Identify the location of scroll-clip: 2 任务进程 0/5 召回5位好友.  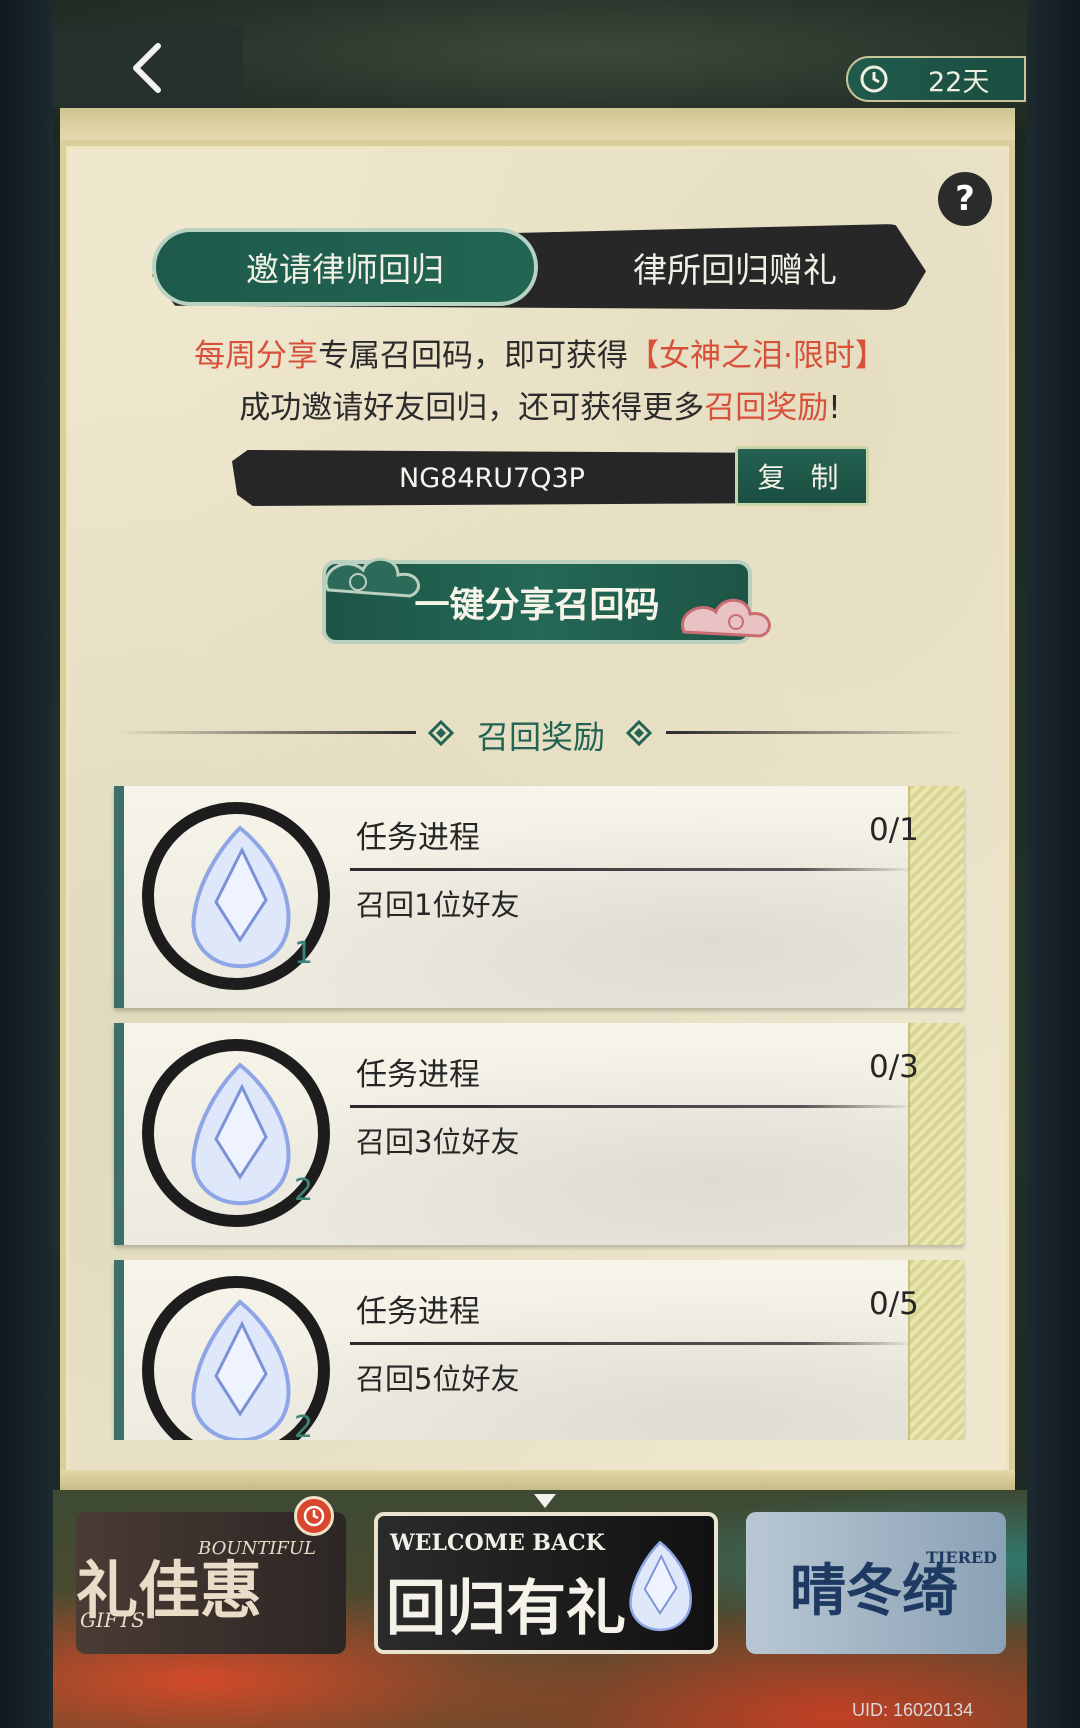
(538, 1350).